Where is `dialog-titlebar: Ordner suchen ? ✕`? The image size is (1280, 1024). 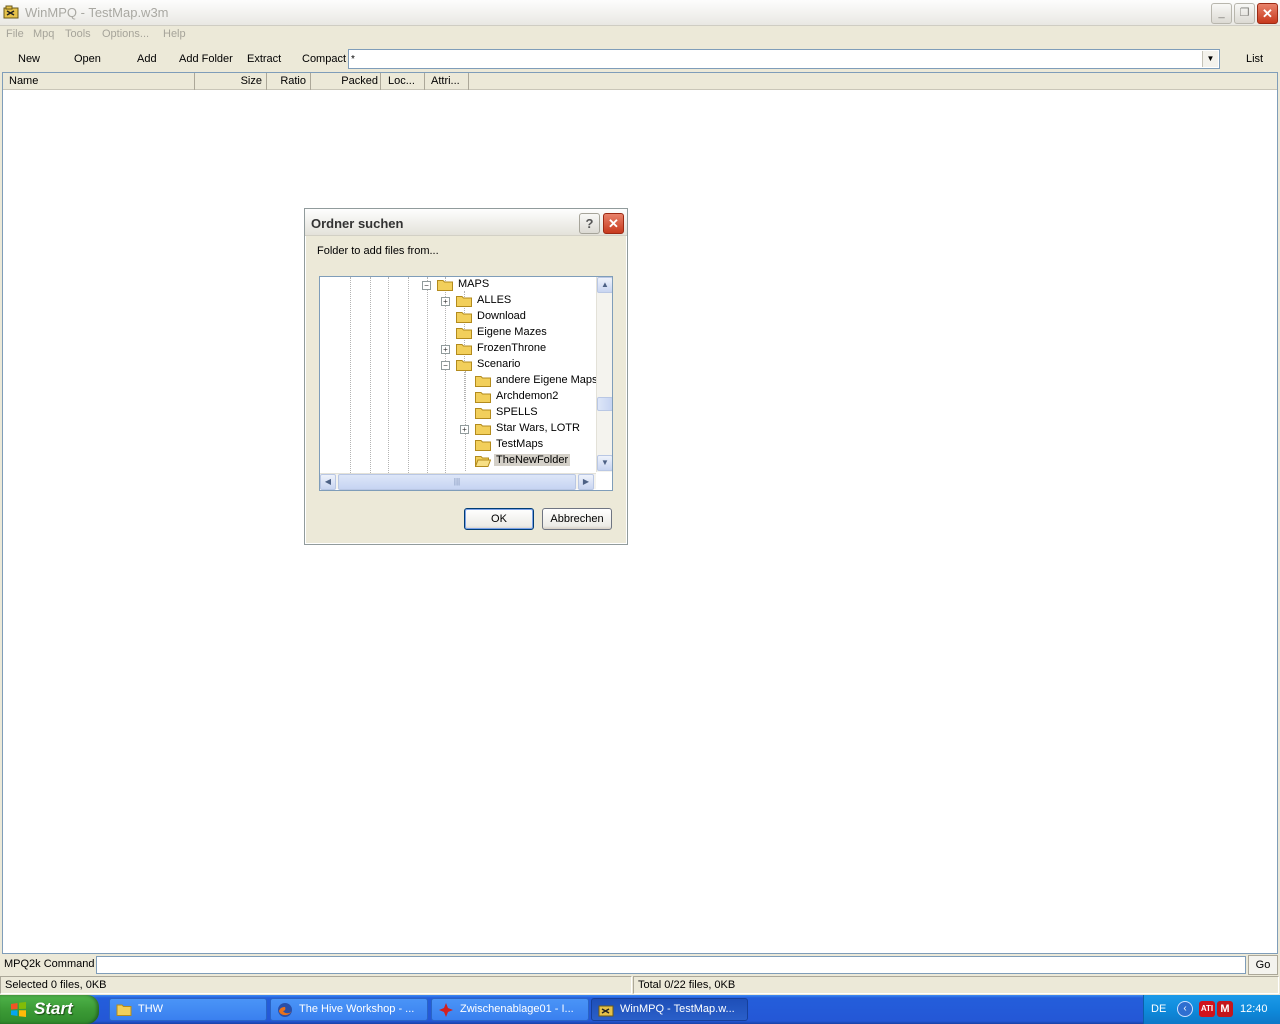 dialog-titlebar: Ordner suchen ? ✕ is located at coordinates (466, 222).